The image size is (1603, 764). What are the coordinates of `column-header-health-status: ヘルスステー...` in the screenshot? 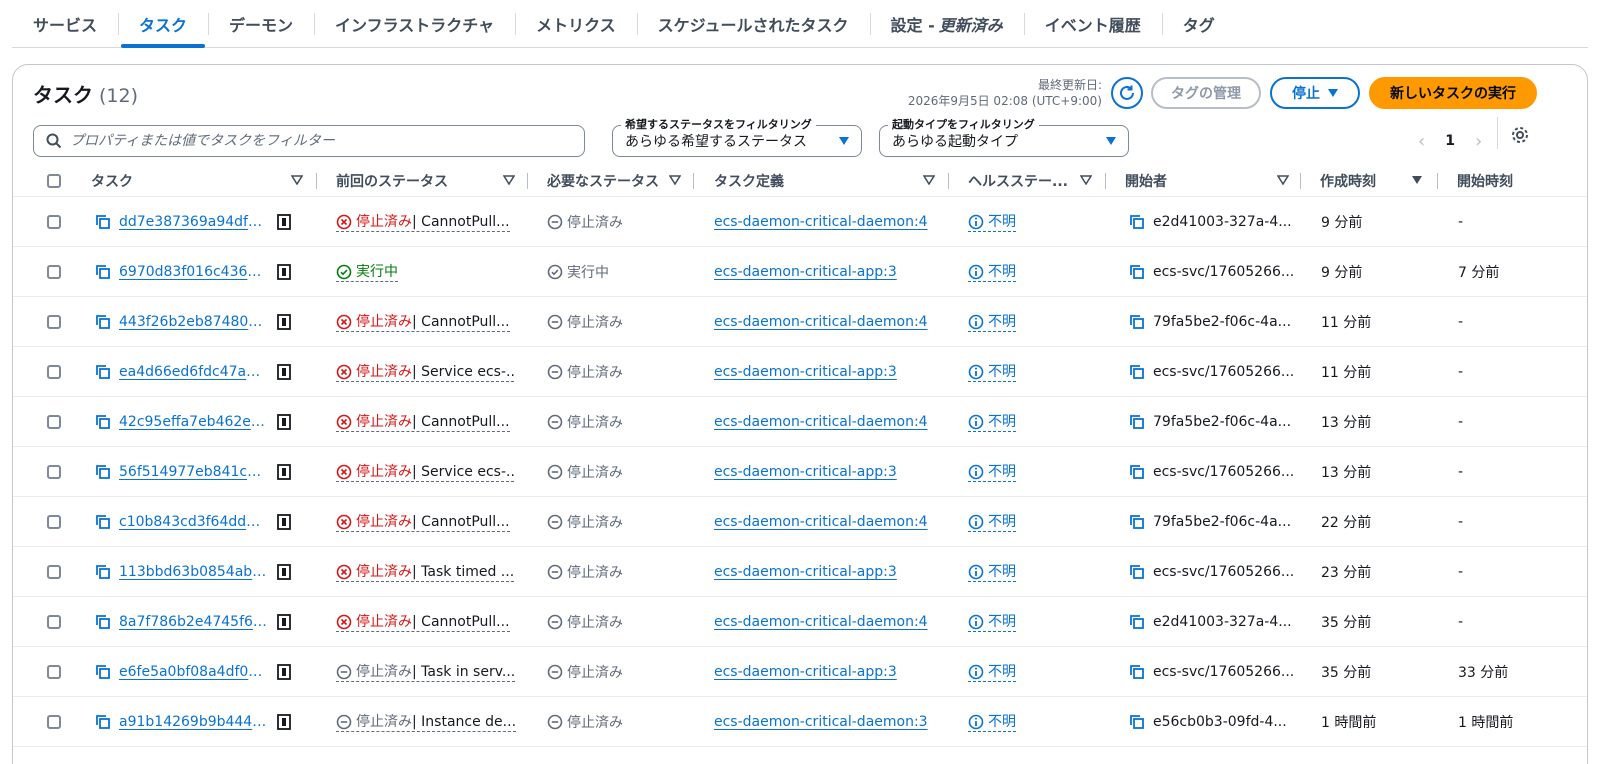 It's located at (1033, 181).